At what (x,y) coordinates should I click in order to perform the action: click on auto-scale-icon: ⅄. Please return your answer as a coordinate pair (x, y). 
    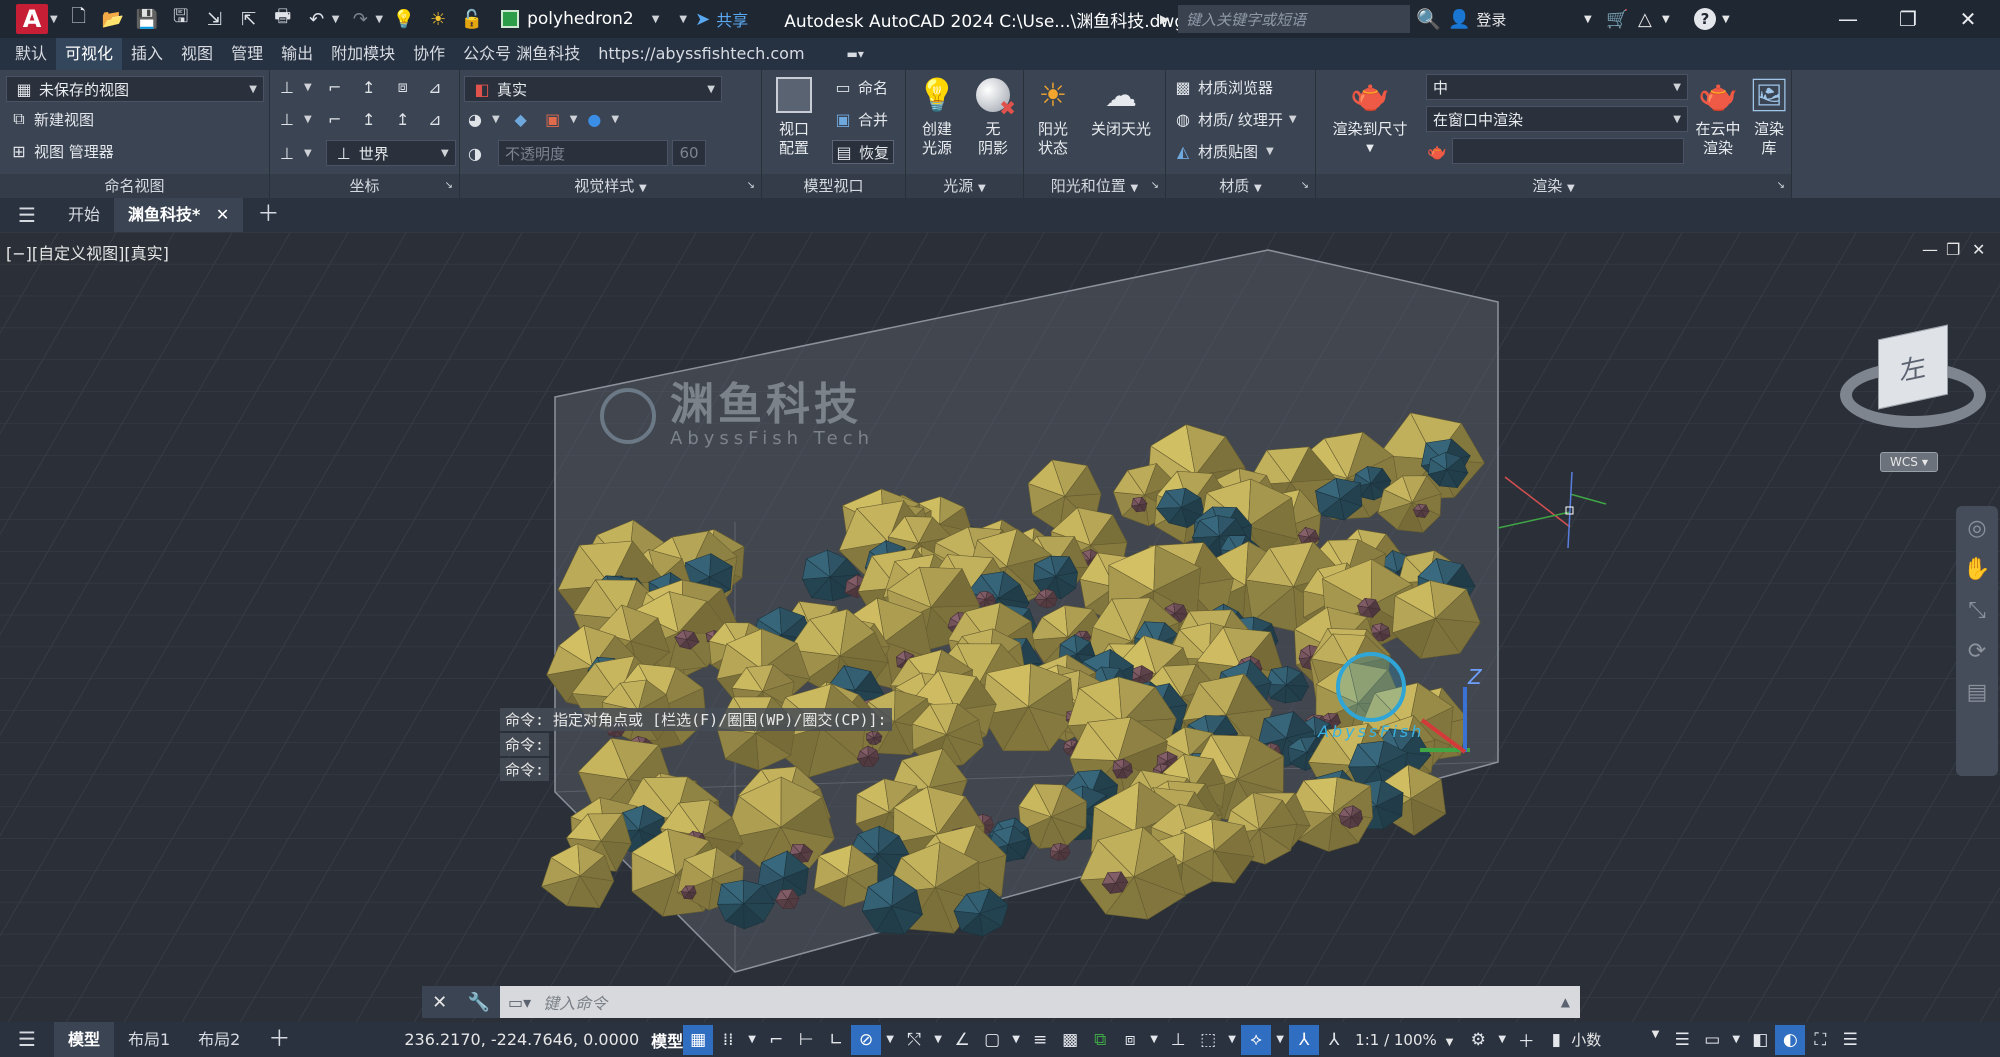
    Looking at the image, I should click on (1334, 1040).